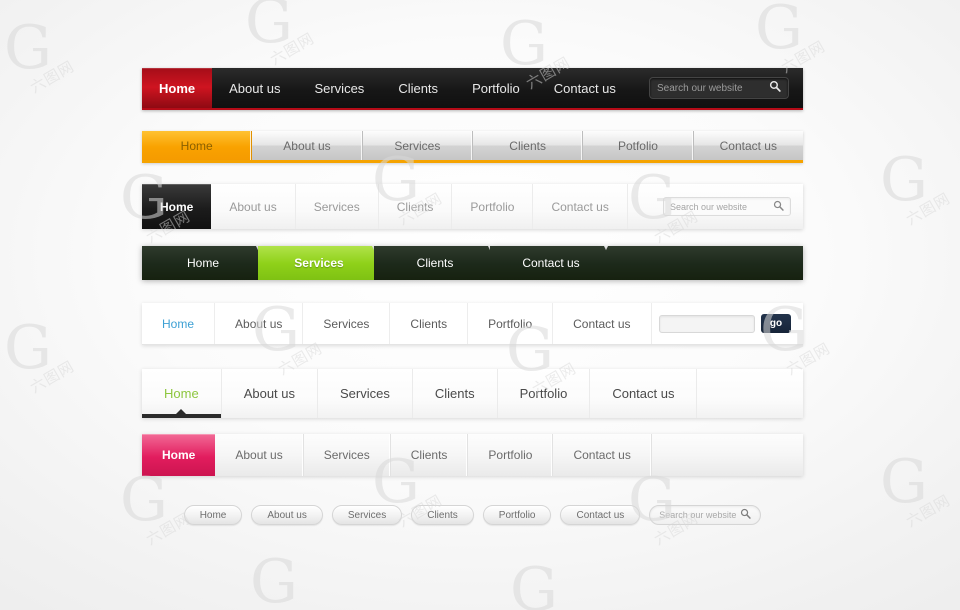 The height and width of the screenshot is (610, 960). I want to click on caret-up-icon, so click(181, 411).